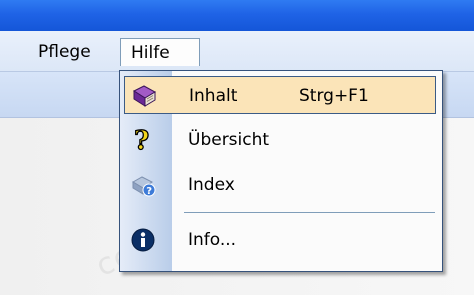 The width and height of the screenshot is (474, 295). I want to click on menu-item-label: Index, so click(211, 185).